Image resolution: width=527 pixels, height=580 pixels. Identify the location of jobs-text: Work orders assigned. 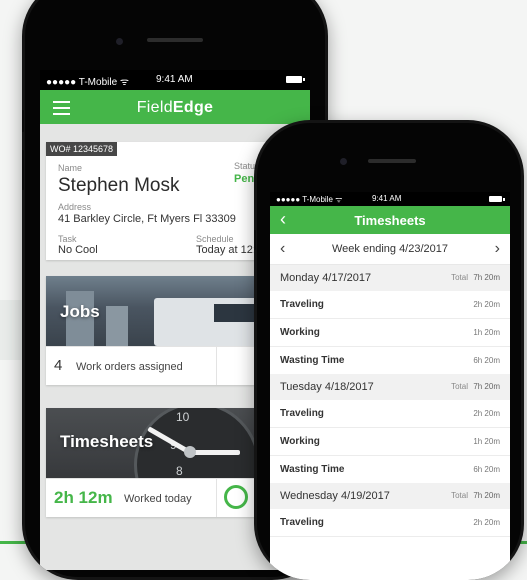
(129, 367).